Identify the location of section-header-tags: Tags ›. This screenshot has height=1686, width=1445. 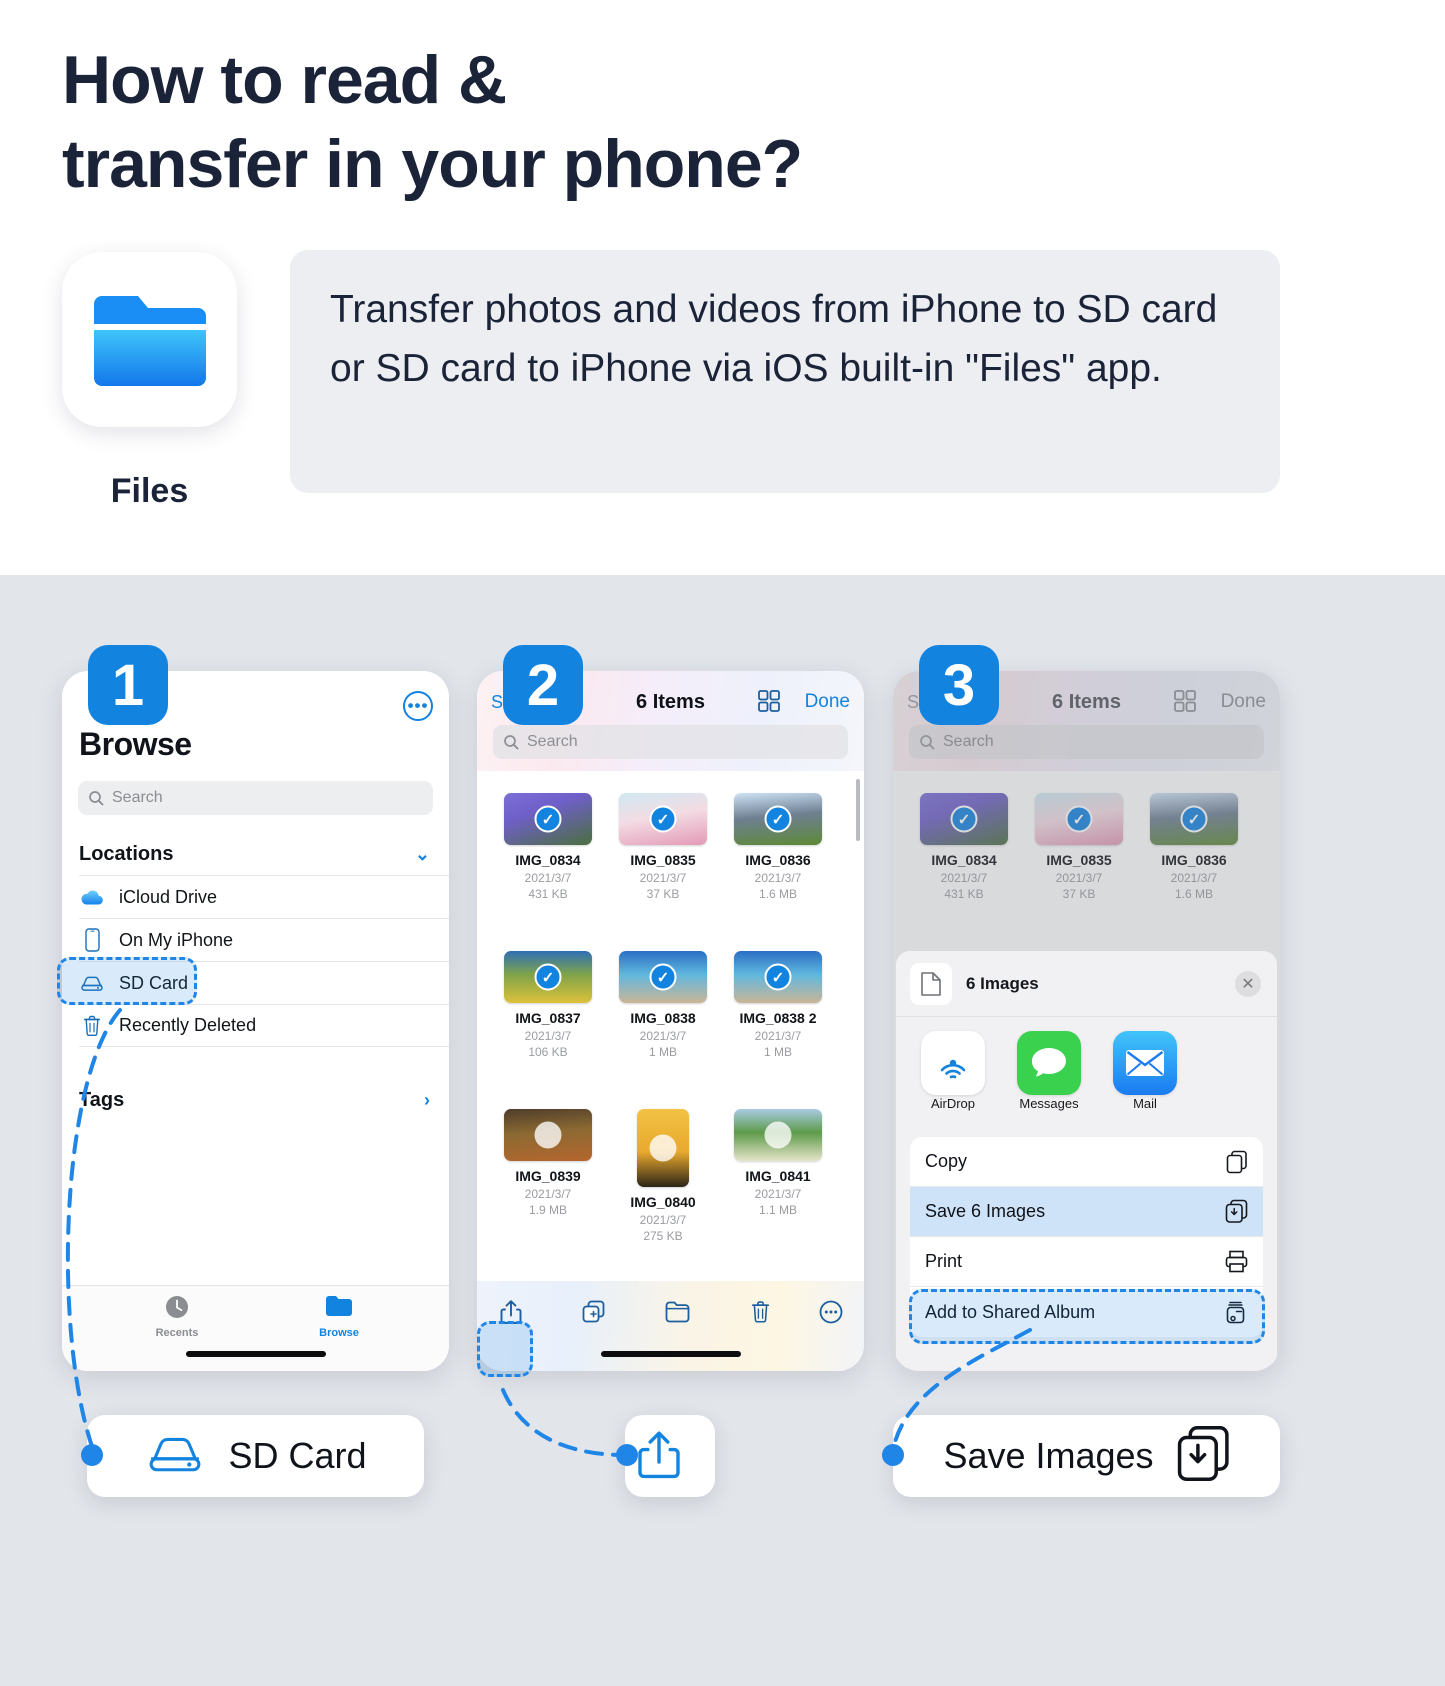
(256, 1100).